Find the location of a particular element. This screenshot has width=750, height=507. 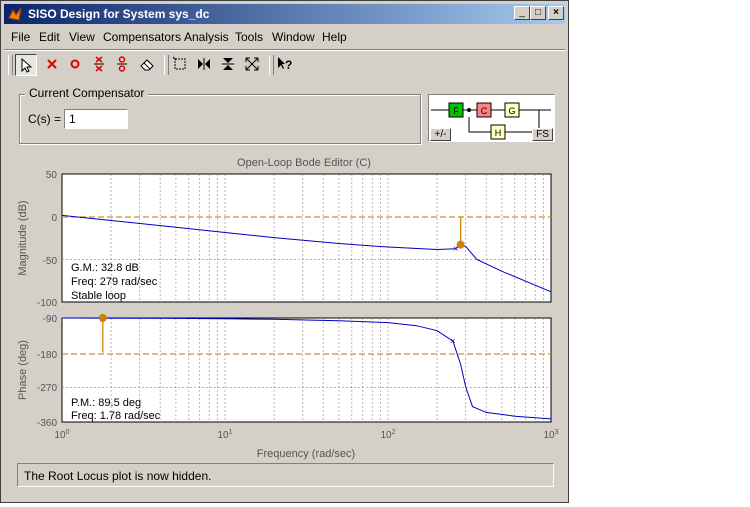

gain-margin-text: G.M.: 32.8 dB is located at coordinates (105, 268).